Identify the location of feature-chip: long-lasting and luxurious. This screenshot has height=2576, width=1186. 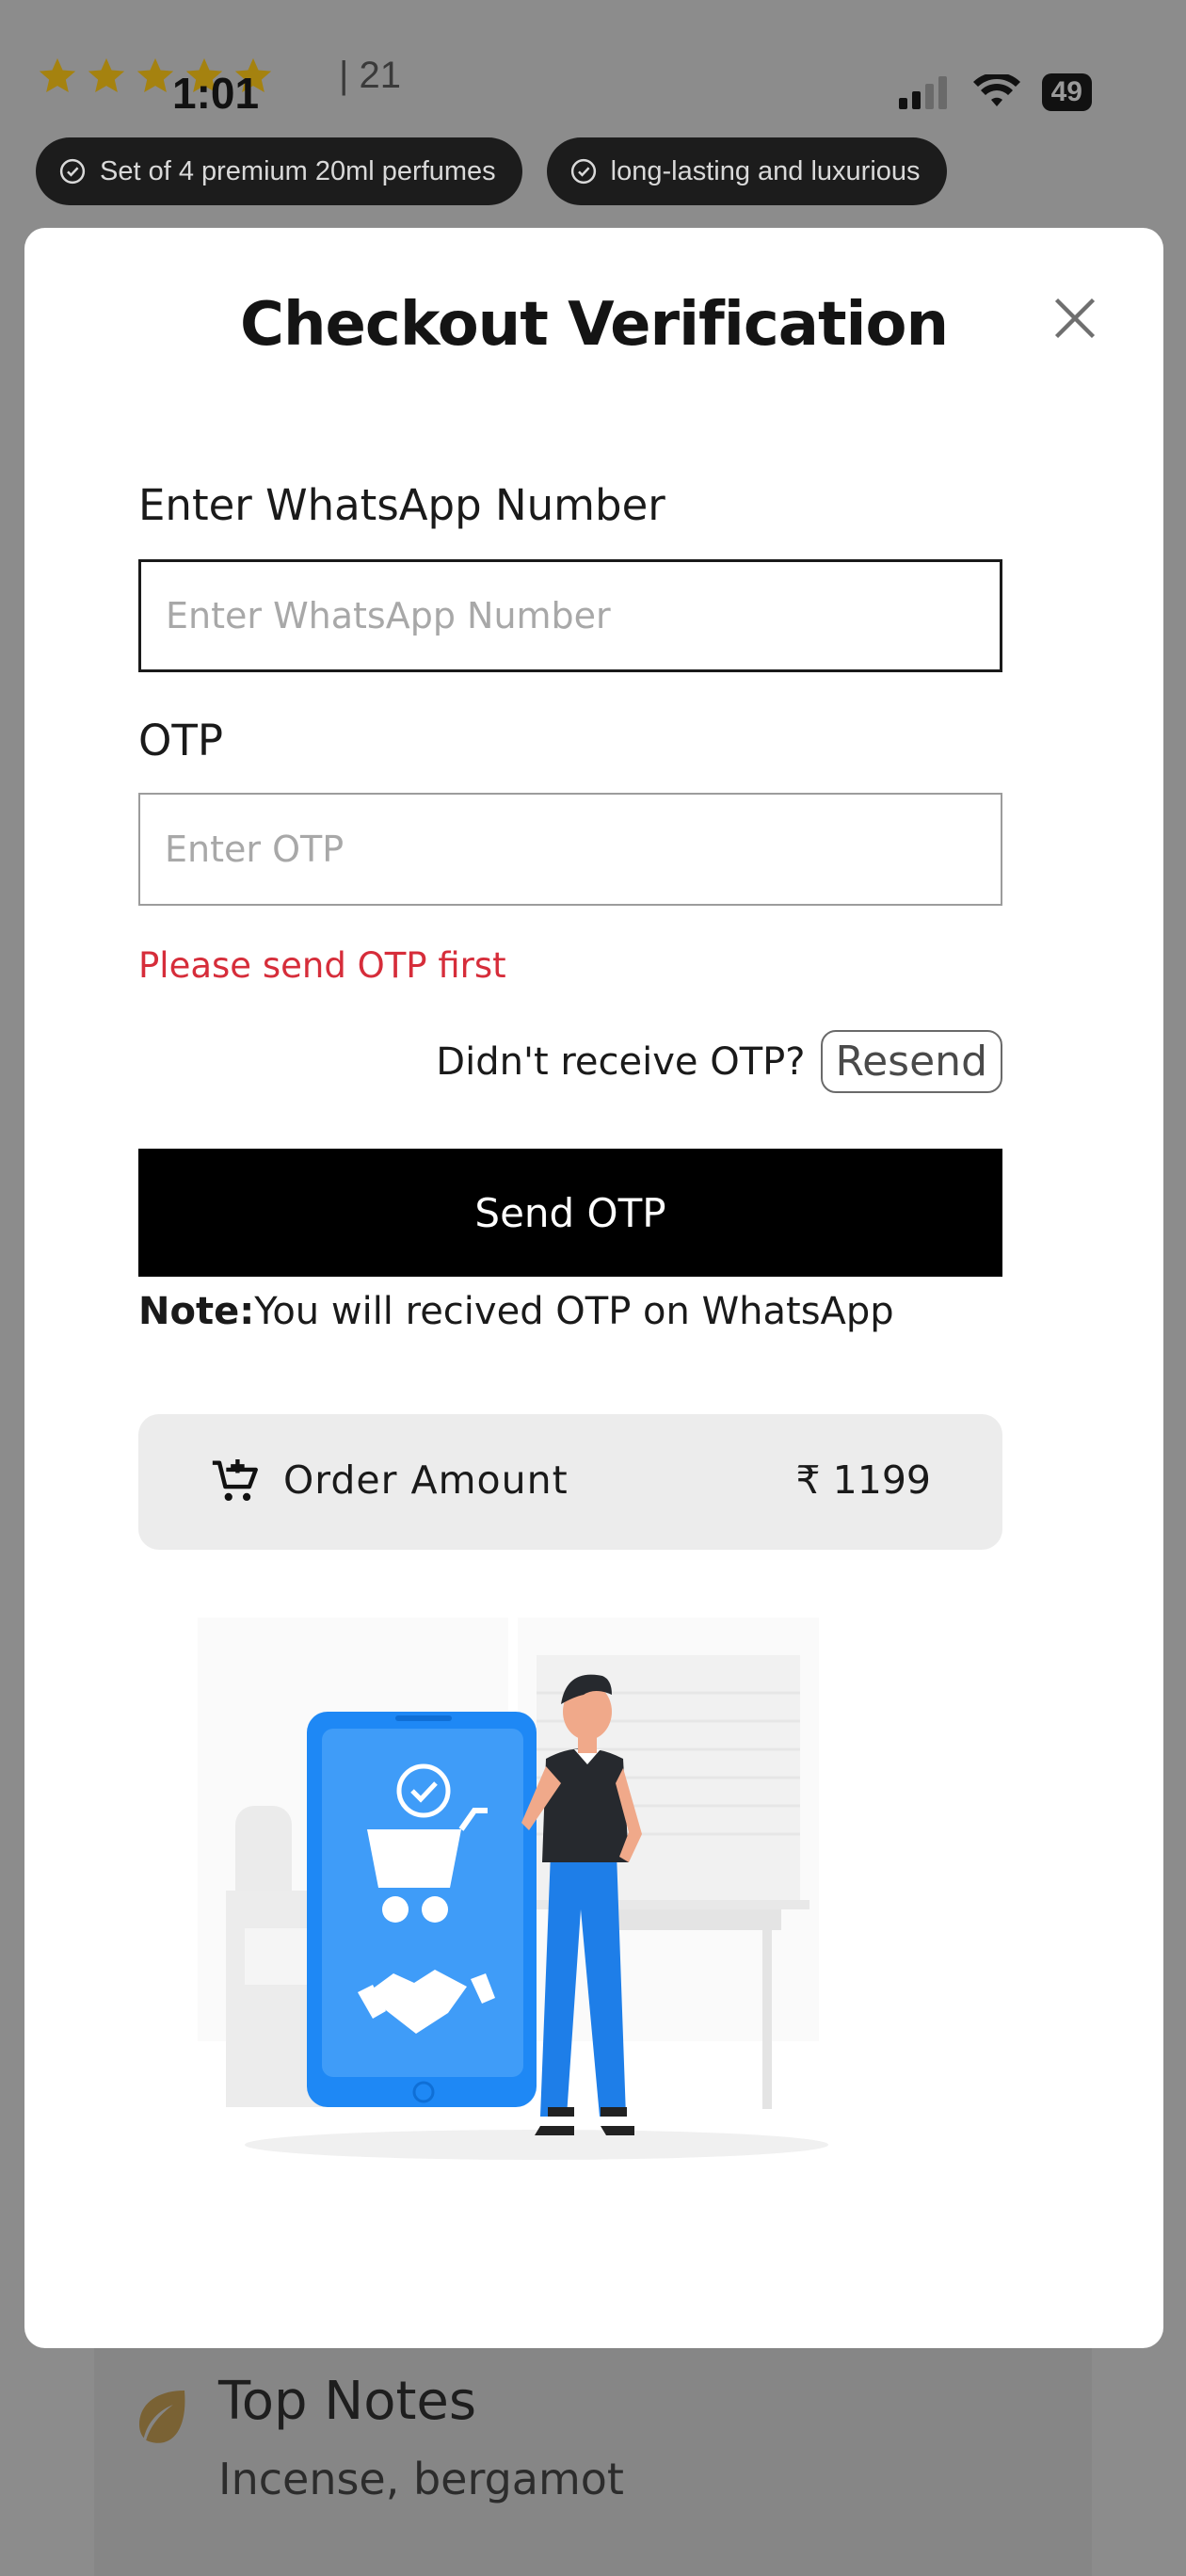
(746, 171).